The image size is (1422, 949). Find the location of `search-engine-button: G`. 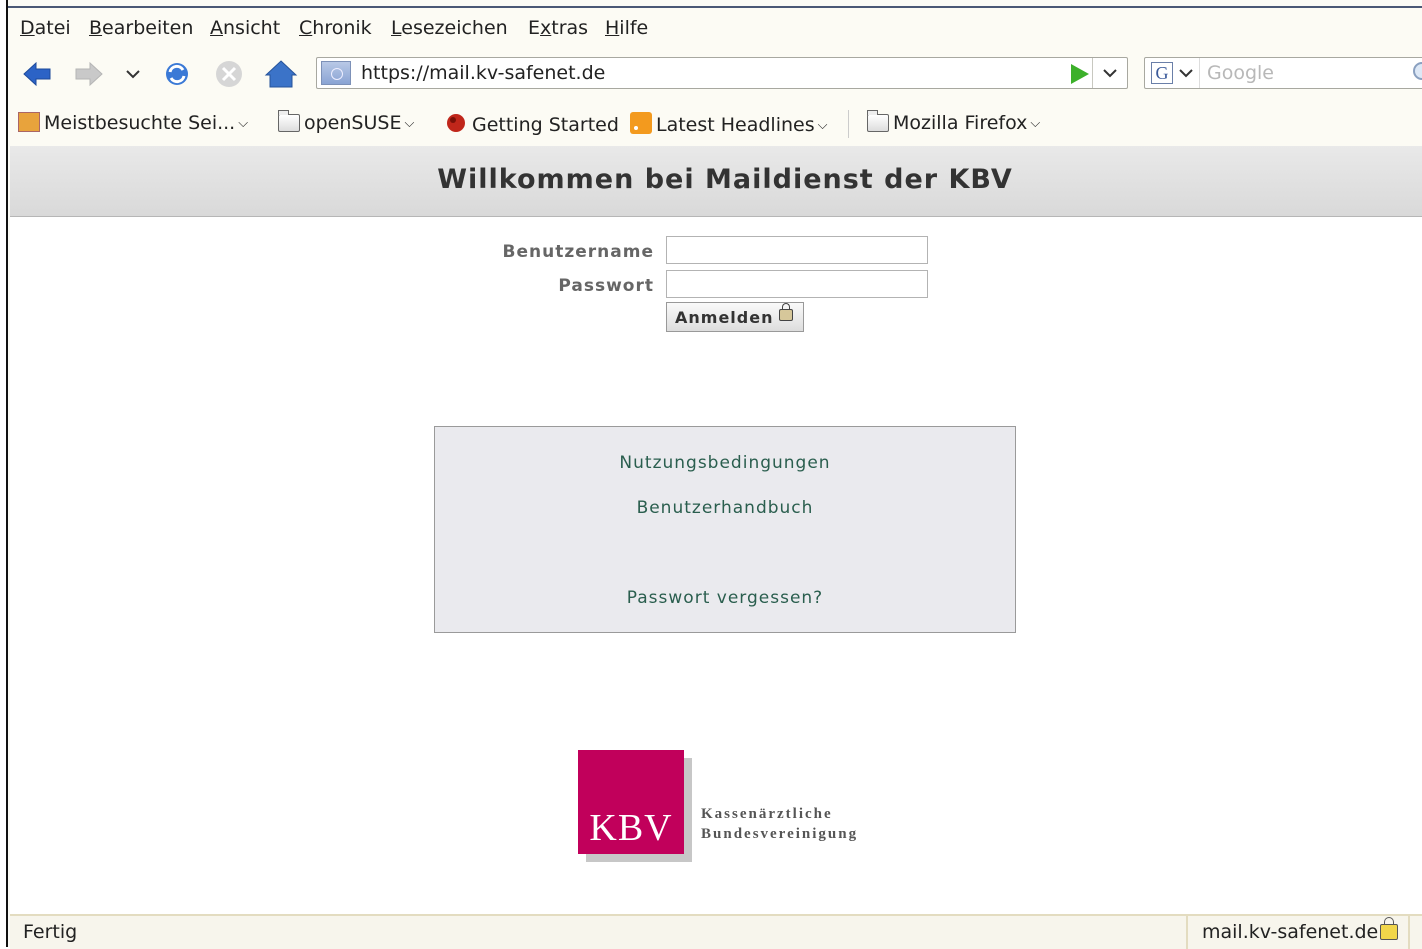

search-engine-button: G is located at coordinates (1172, 73).